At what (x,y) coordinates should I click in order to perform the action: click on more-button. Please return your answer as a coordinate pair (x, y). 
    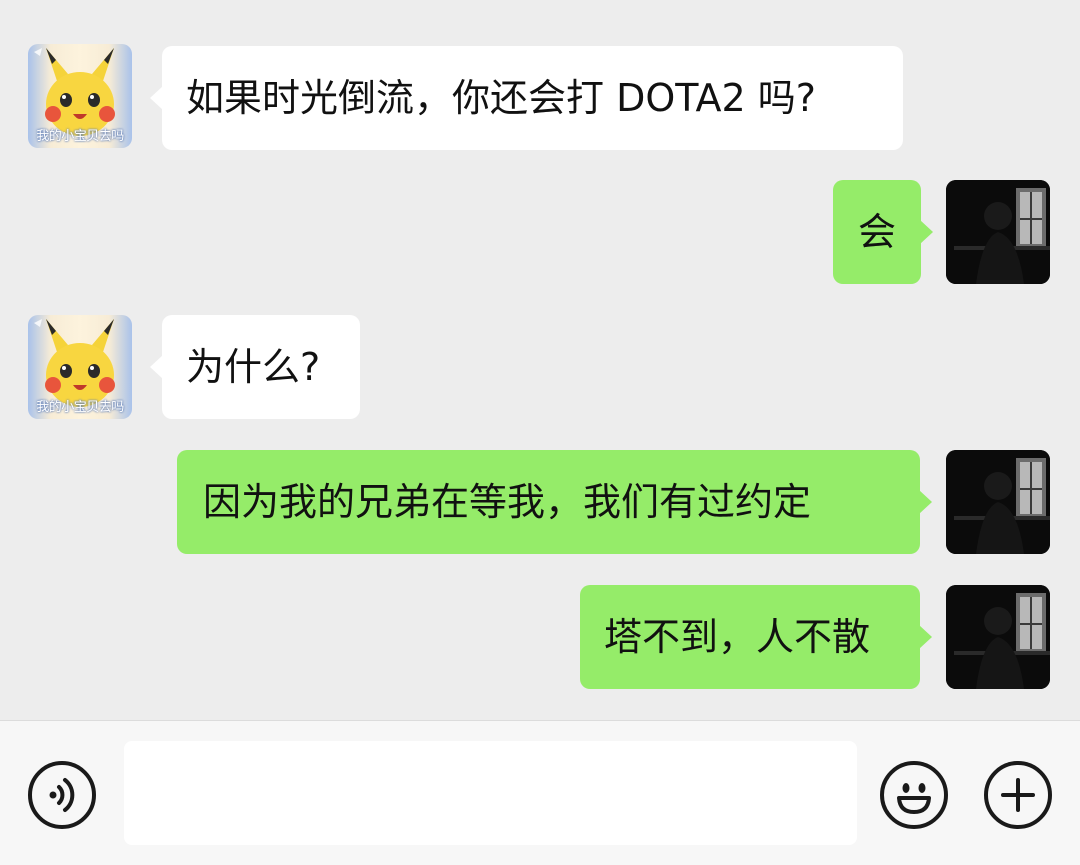
    Looking at the image, I should click on (1018, 795).